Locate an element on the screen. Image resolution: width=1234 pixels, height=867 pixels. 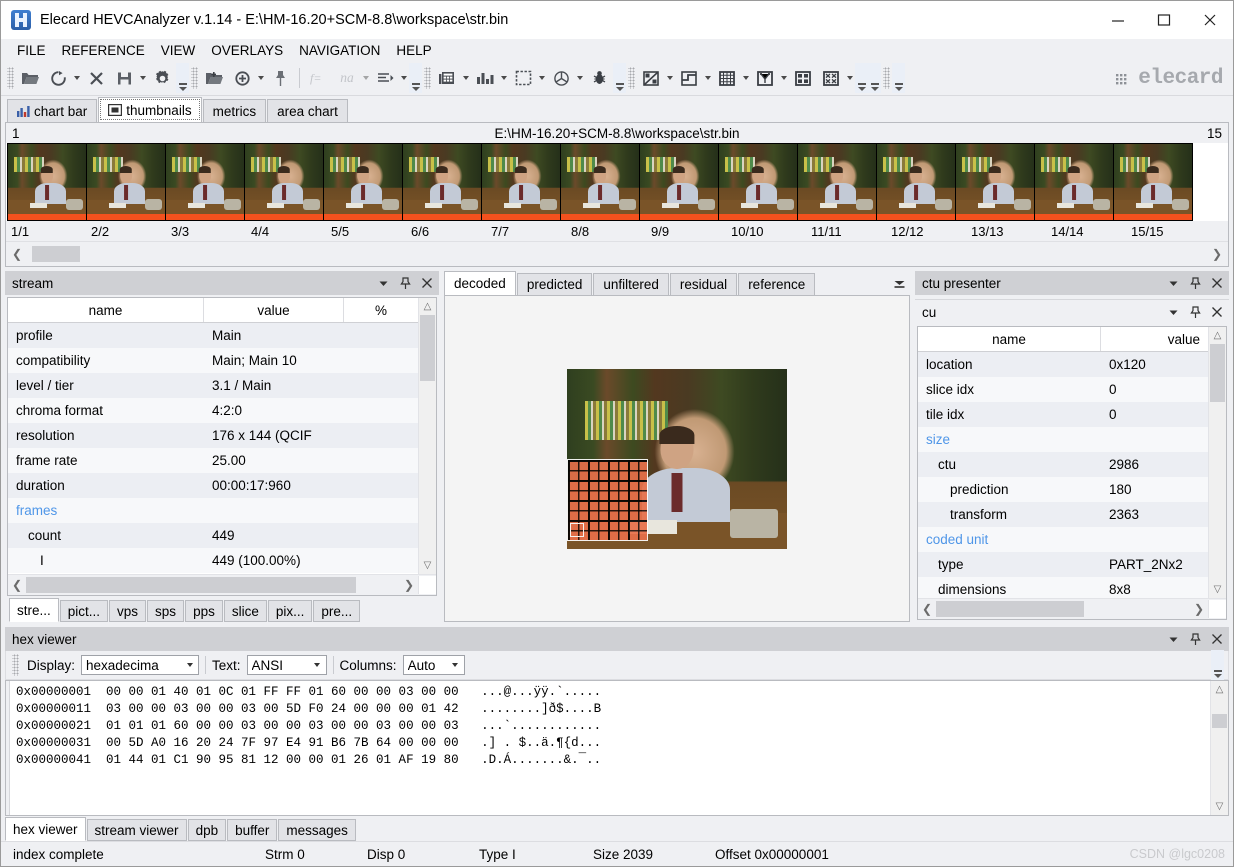
stream-col-value: value is located at coordinates (274, 310).